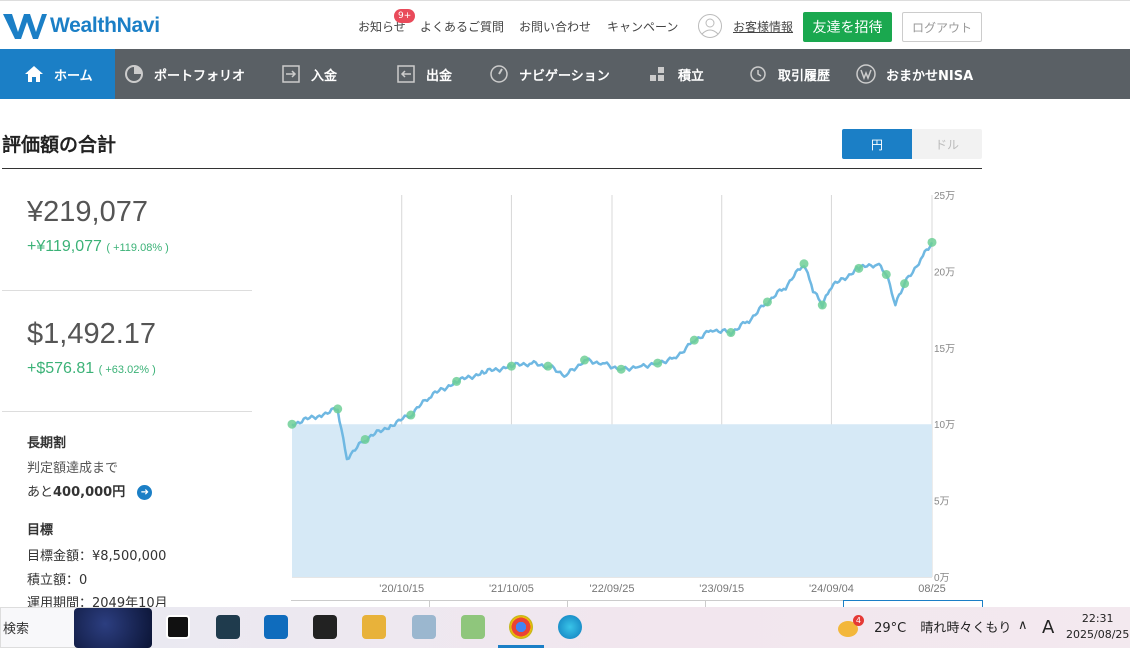 The image size is (1130, 648). I want to click on terminal-icon, so click(325, 627).